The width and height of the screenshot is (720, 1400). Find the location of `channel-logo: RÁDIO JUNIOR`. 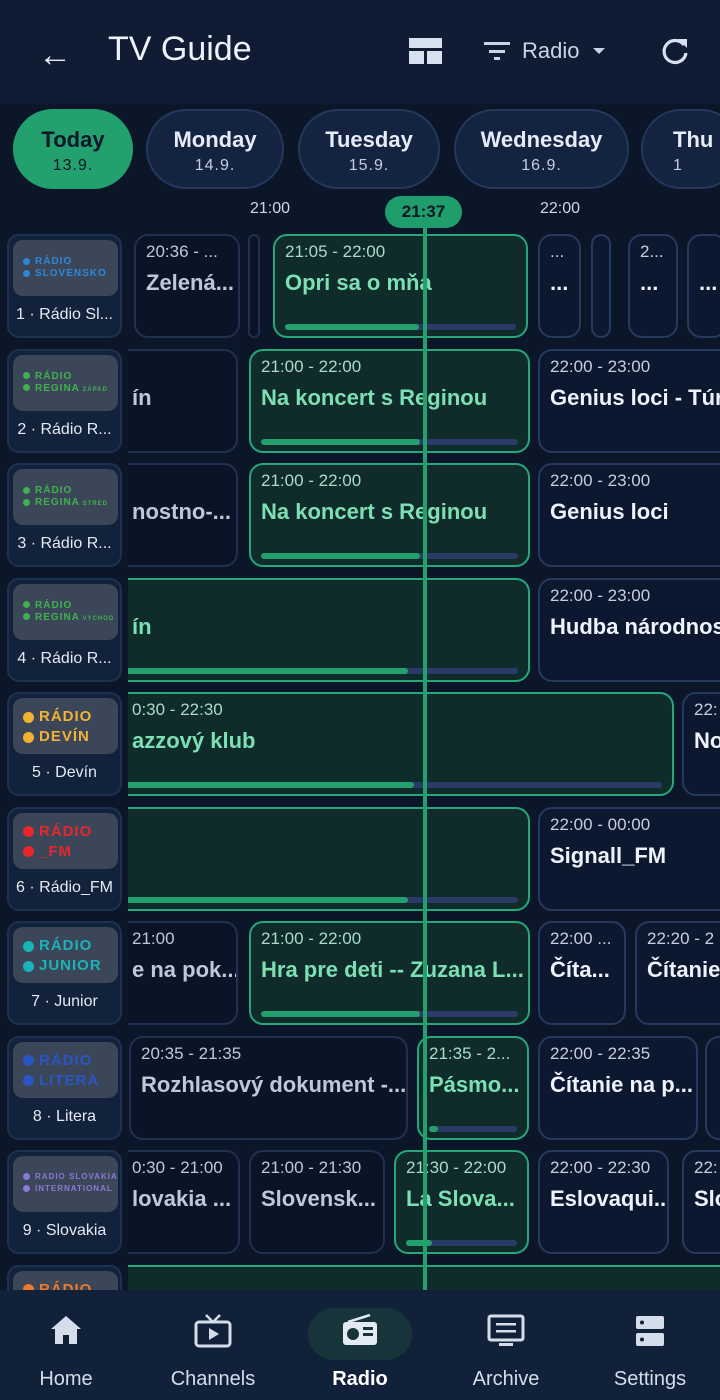

channel-logo: RÁDIO JUNIOR is located at coordinates (65, 955).